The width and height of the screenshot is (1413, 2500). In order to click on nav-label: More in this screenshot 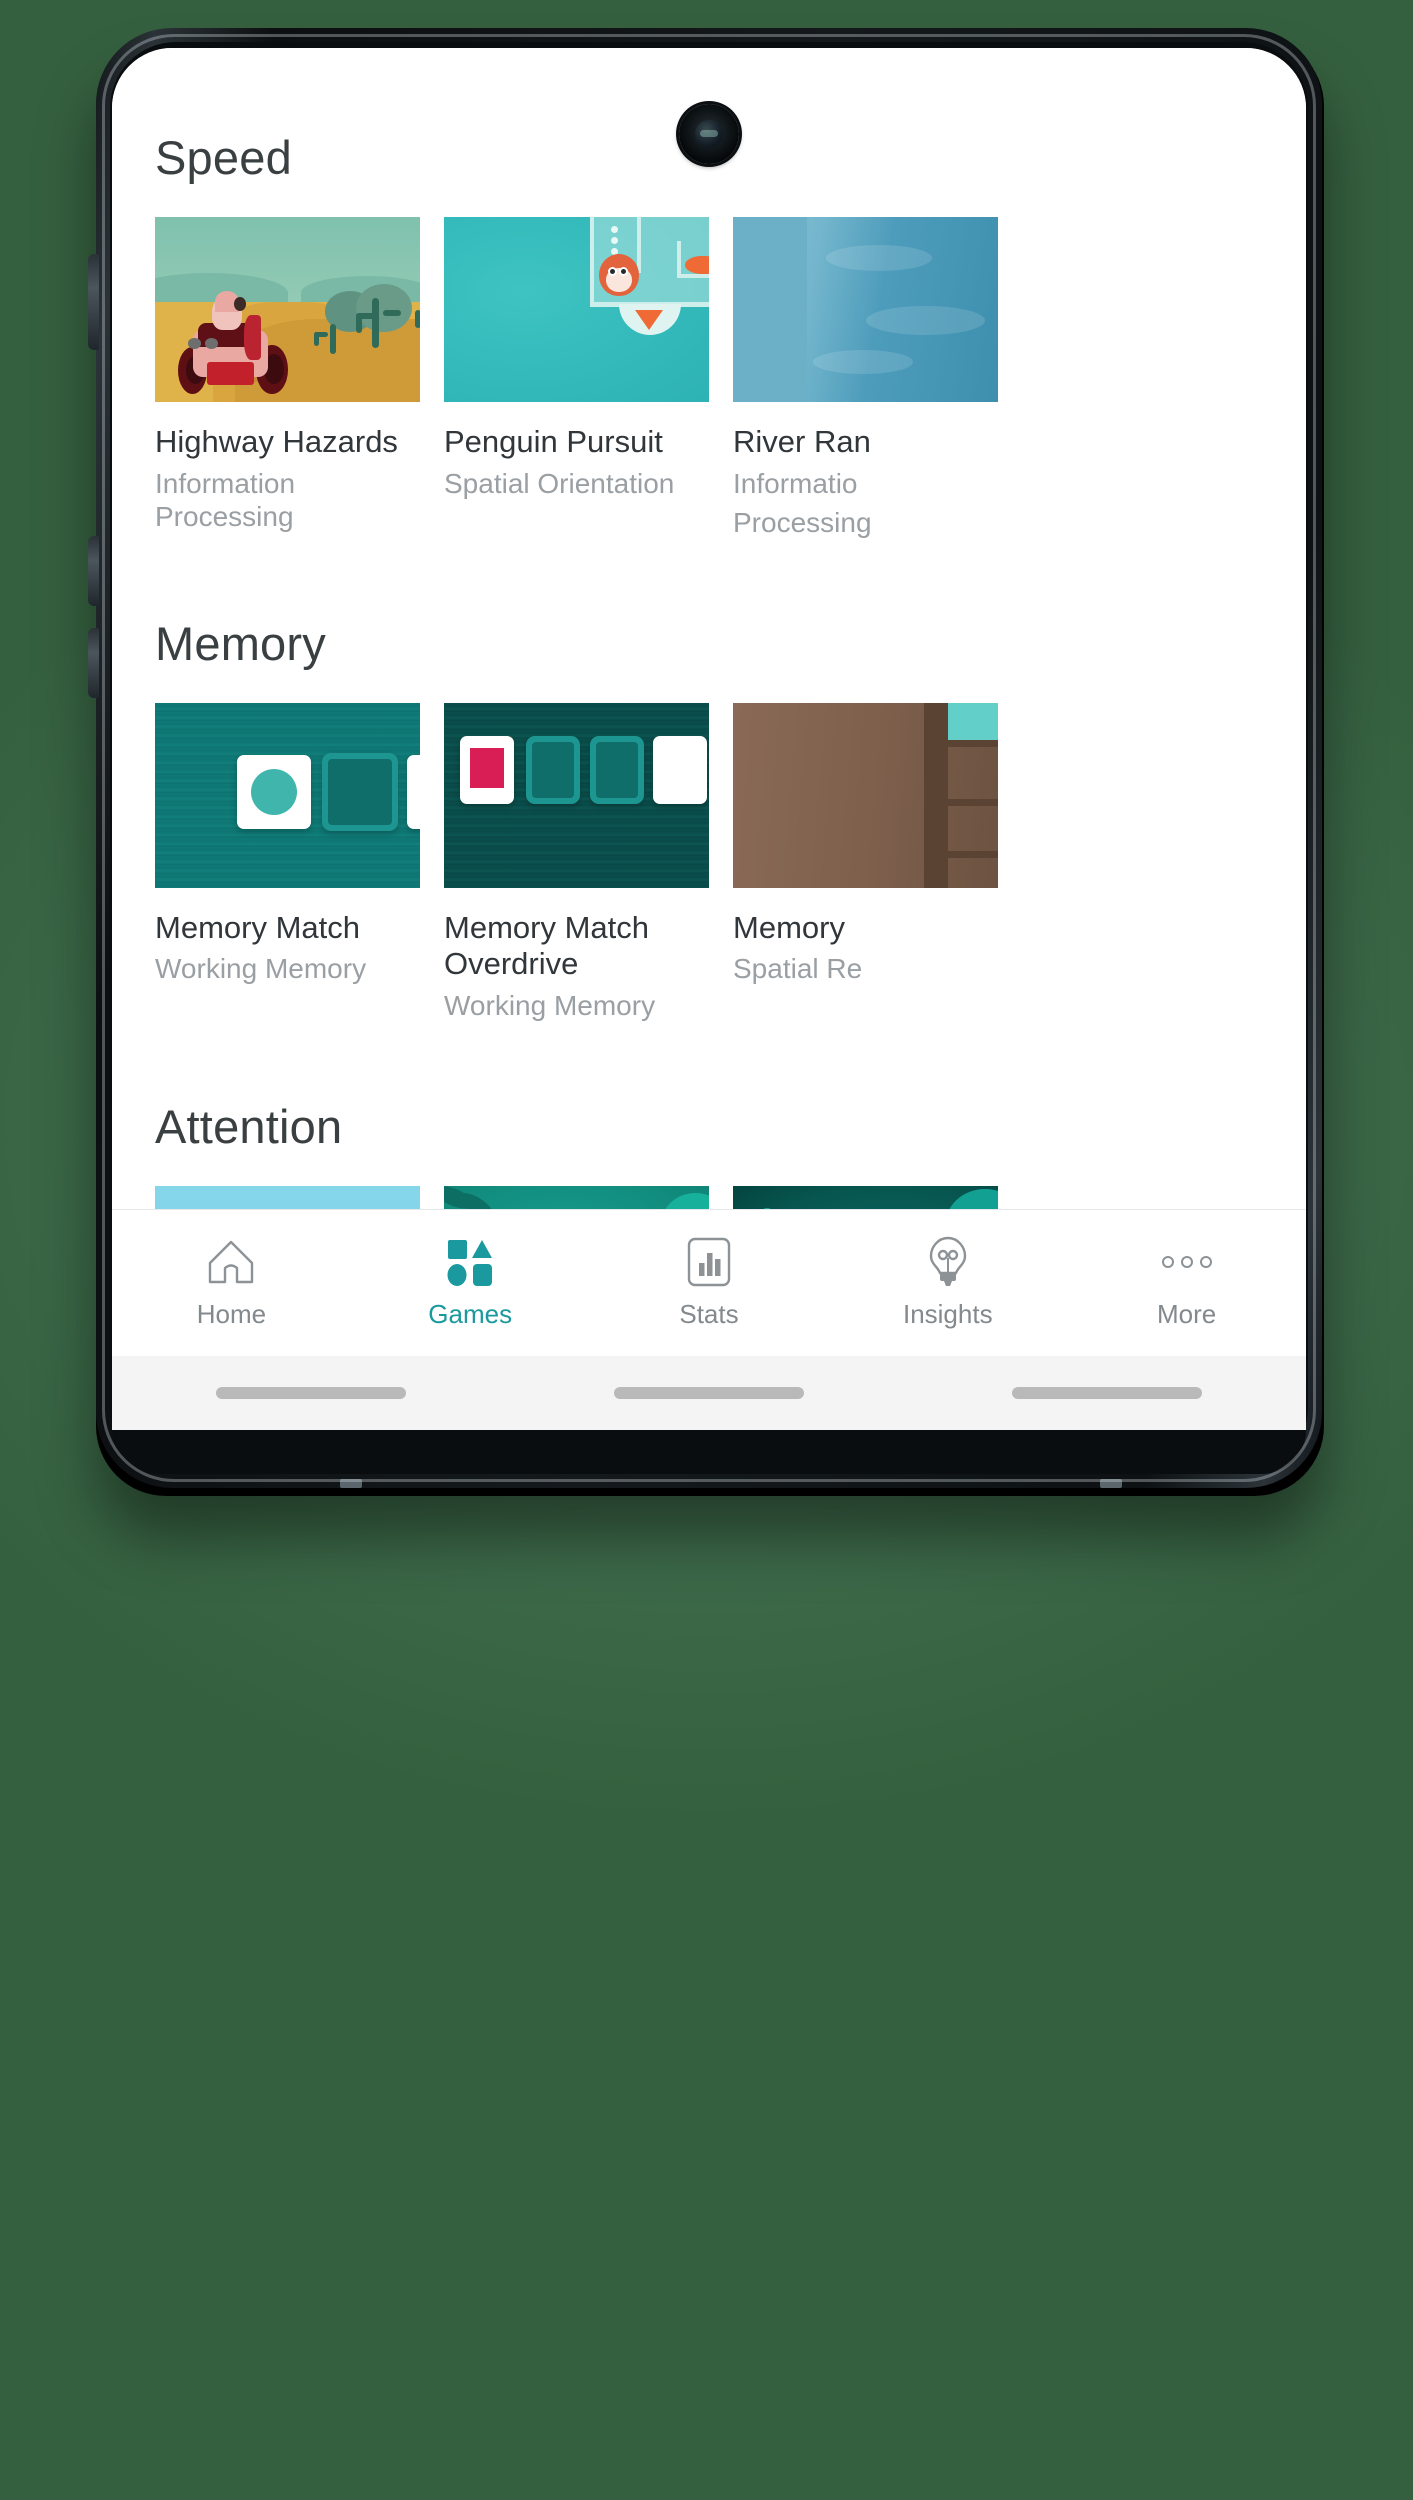, I will do `click(1186, 1314)`.